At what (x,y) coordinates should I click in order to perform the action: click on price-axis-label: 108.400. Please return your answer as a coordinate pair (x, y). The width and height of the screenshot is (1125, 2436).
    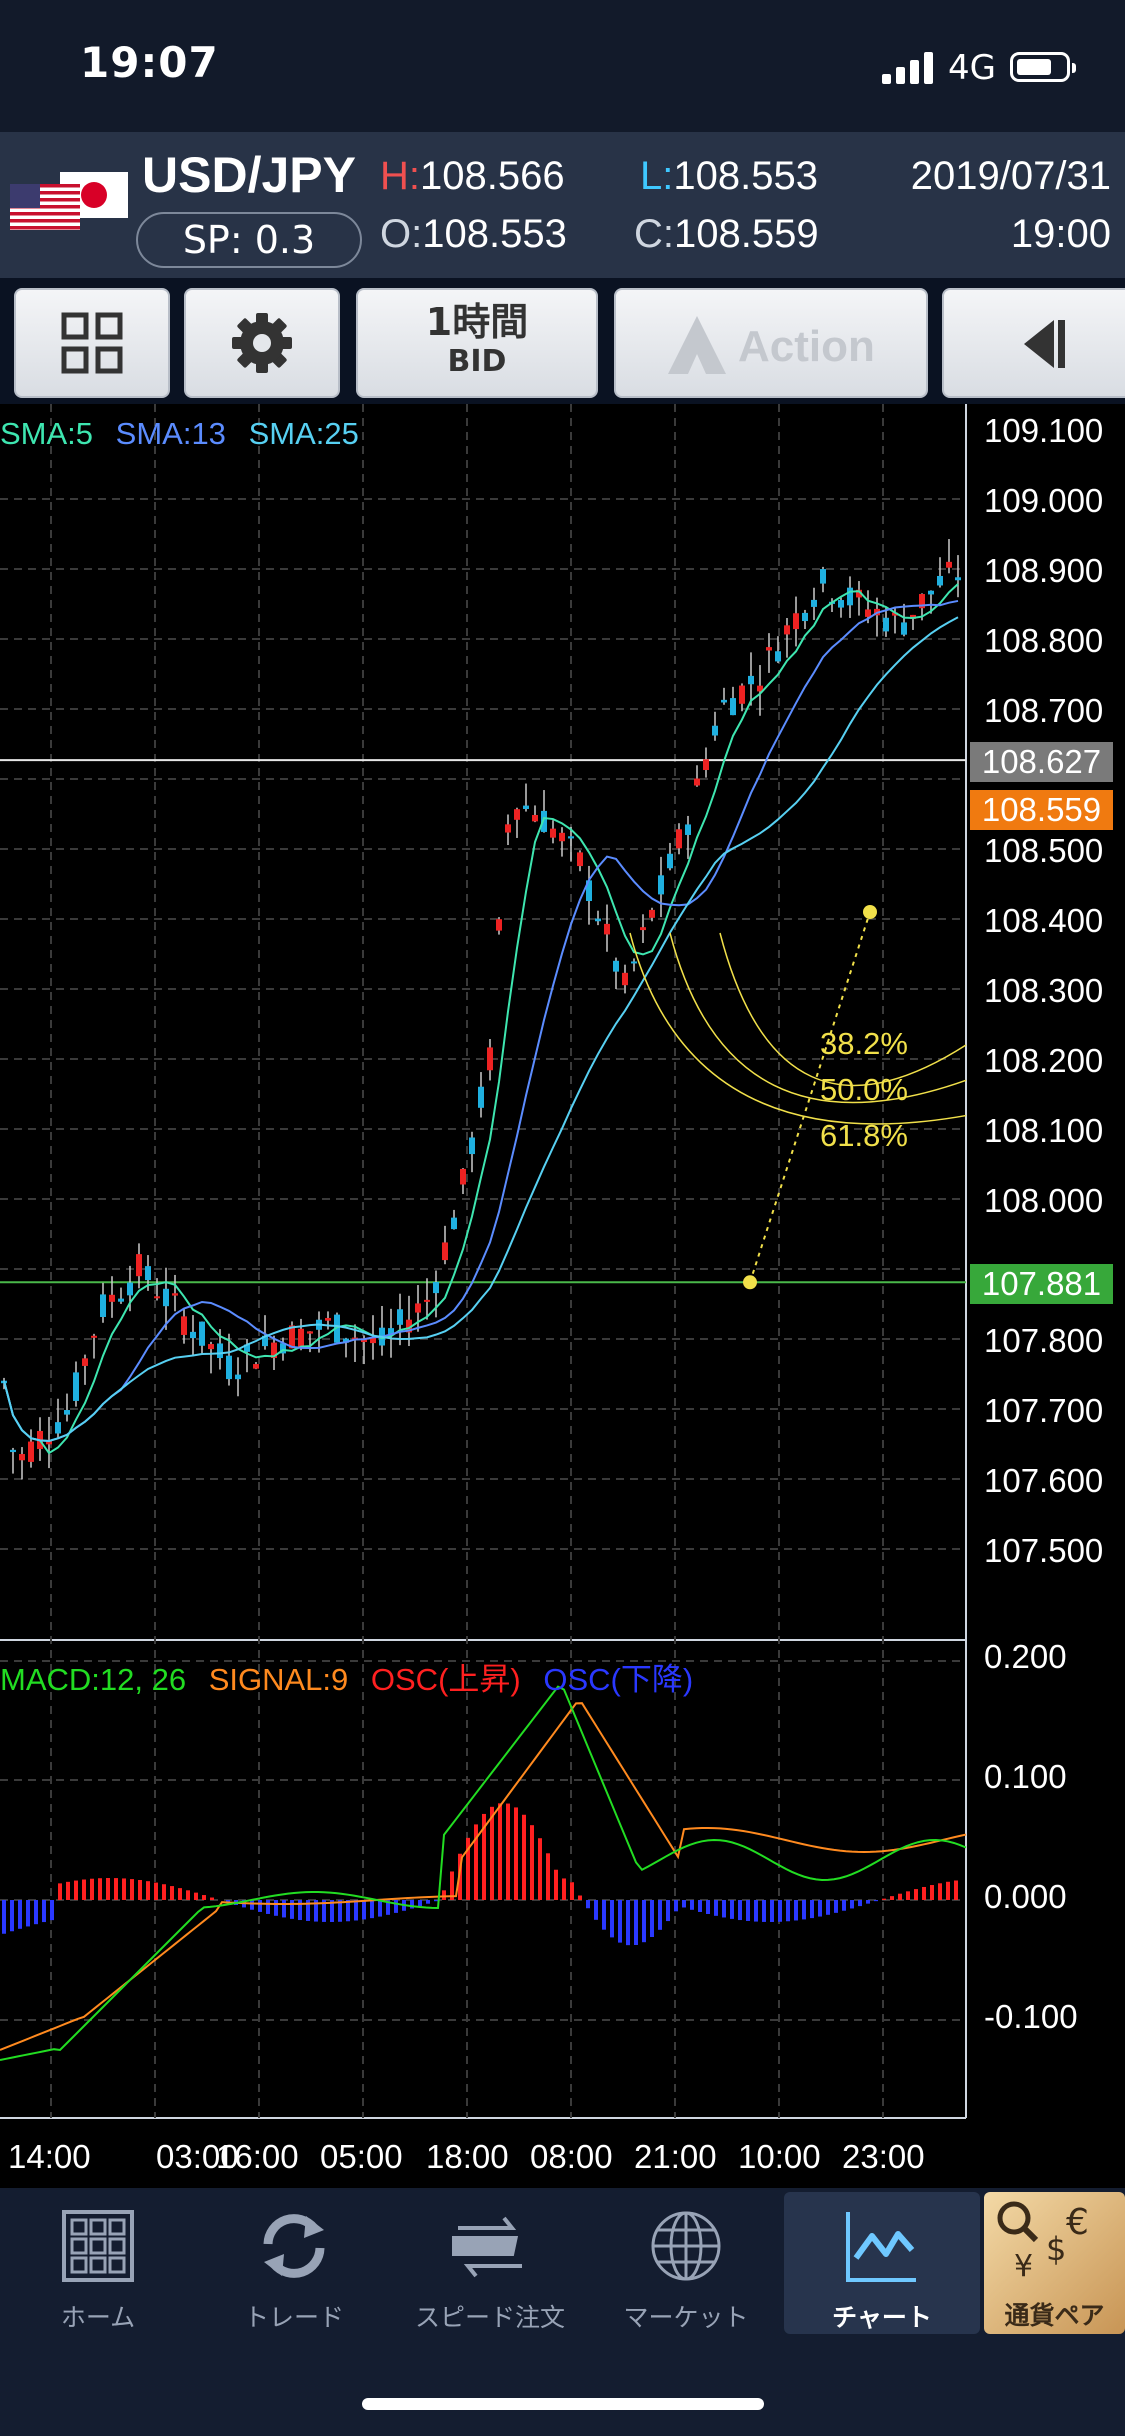
    Looking at the image, I should click on (1044, 920).